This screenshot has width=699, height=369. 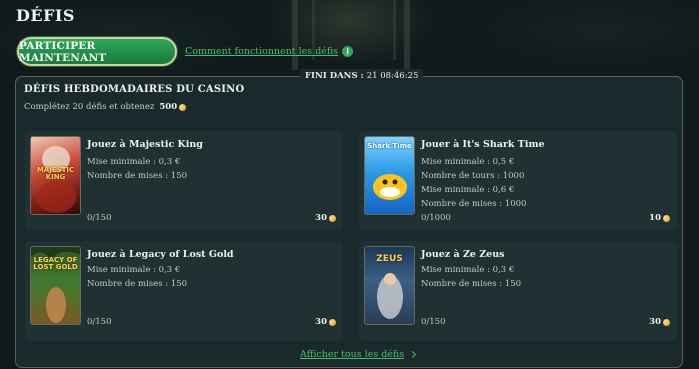 What do you see at coordinates (392, 75) in the screenshot?
I see `timer-value: 21 08:46:25` at bounding box center [392, 75].